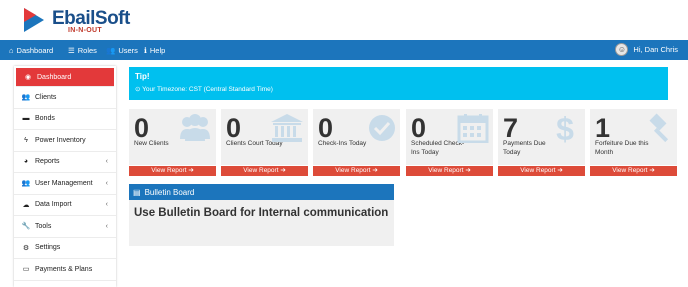 The width and height of the screenshot is (688, 287). I want to click on courthouse-icon, so click(287, 128).